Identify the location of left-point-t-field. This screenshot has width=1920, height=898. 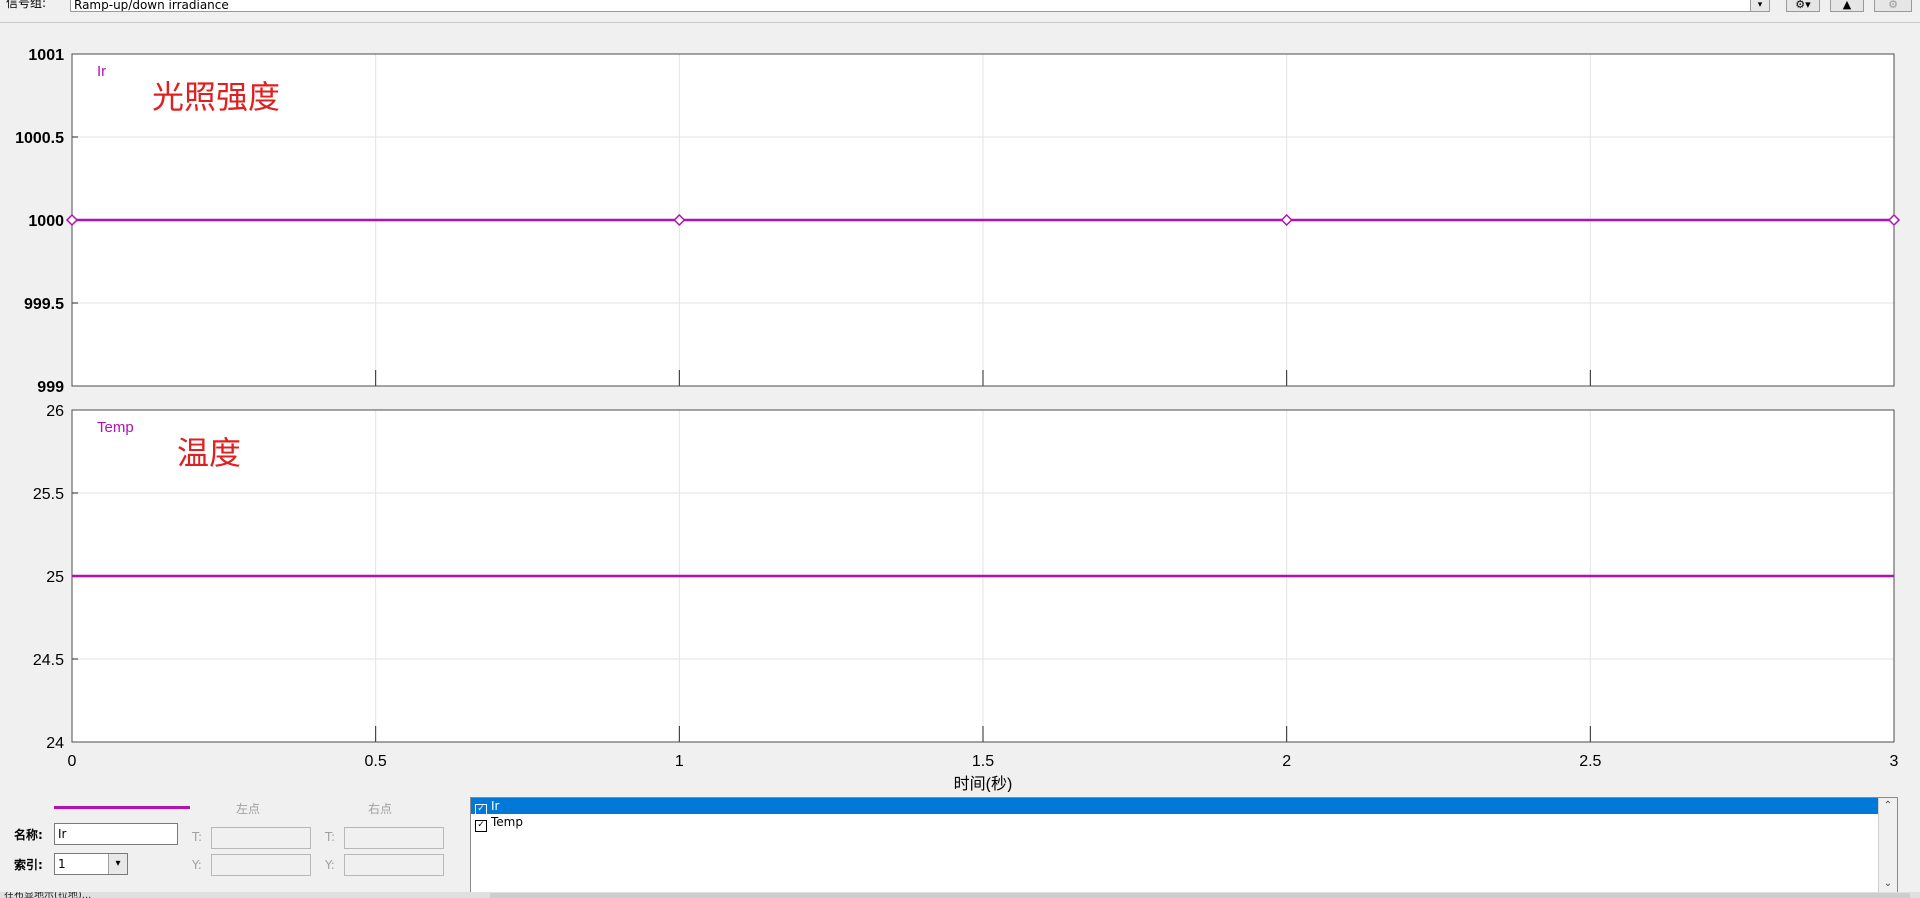
(261, 838).